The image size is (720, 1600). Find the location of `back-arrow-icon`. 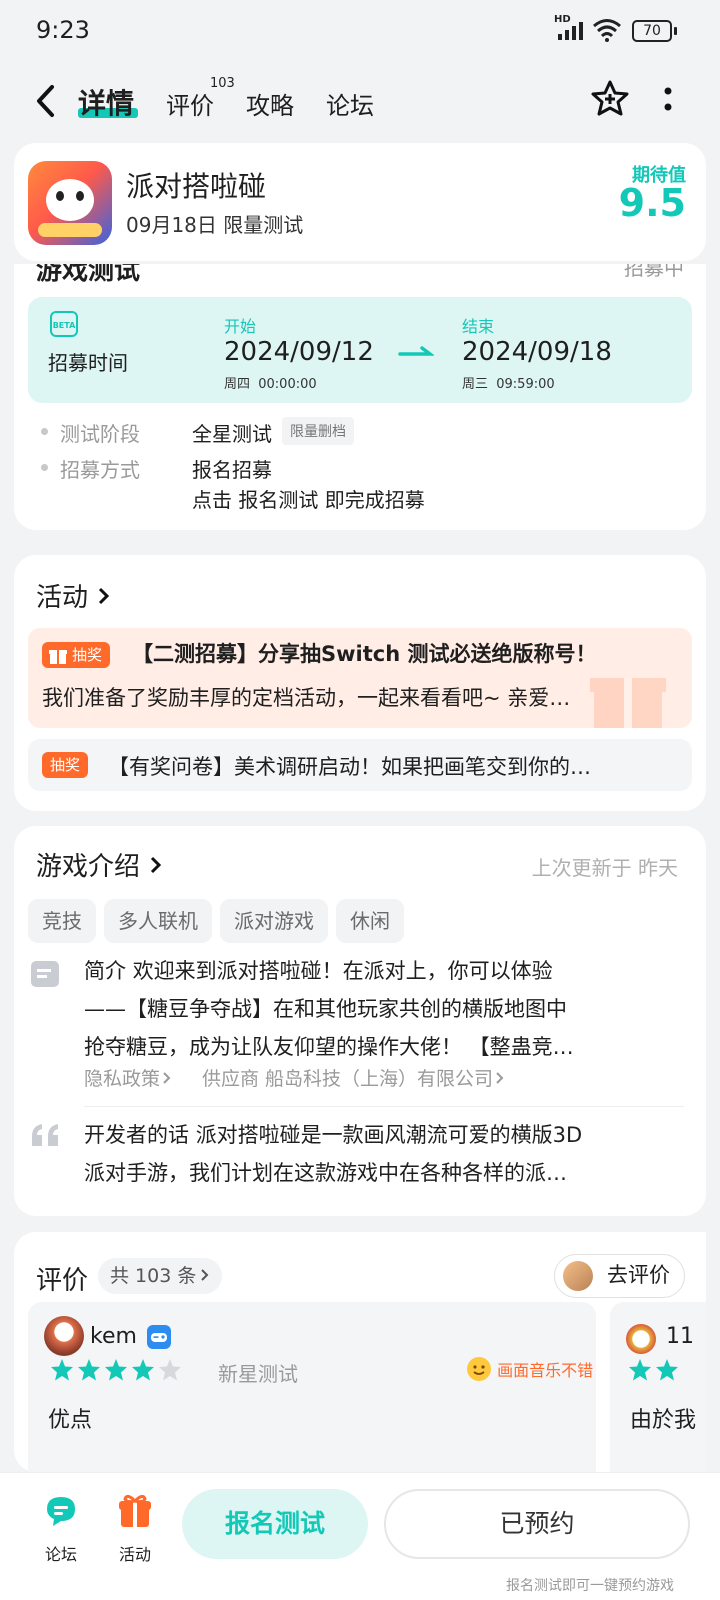

back-arrow-icon is located at coordinates (46, 101).